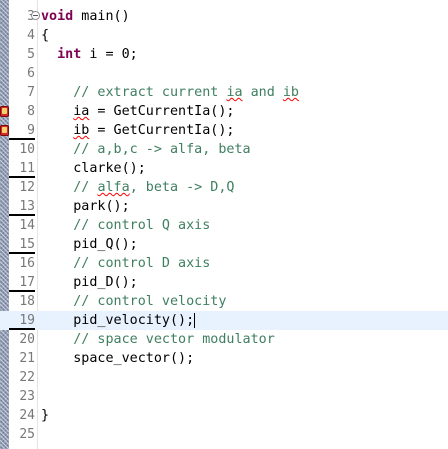  What do you see at coordinates (22, 320) in the screenshot?
I see `line-number: 19` at bounding box center [22, 320].